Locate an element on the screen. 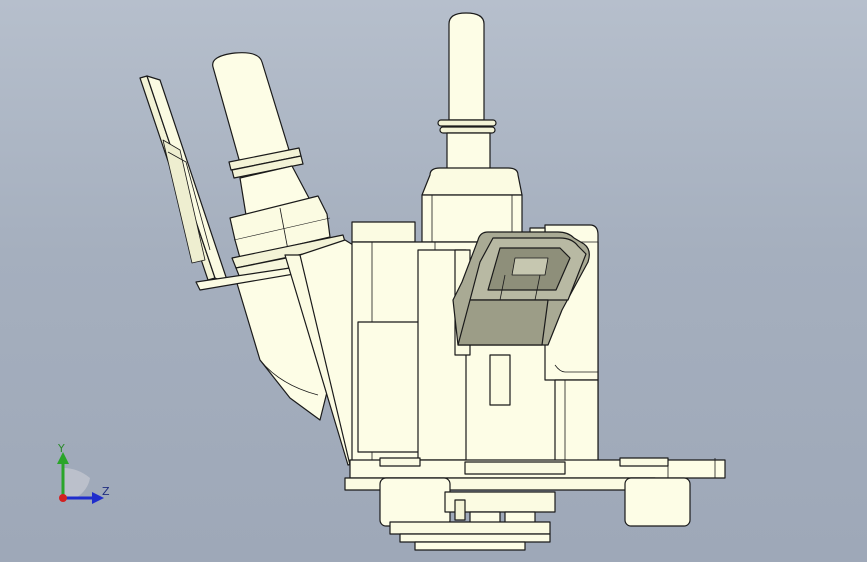 The image size is (867, 562). x-axis-dot is located at coordinates (63, 498).